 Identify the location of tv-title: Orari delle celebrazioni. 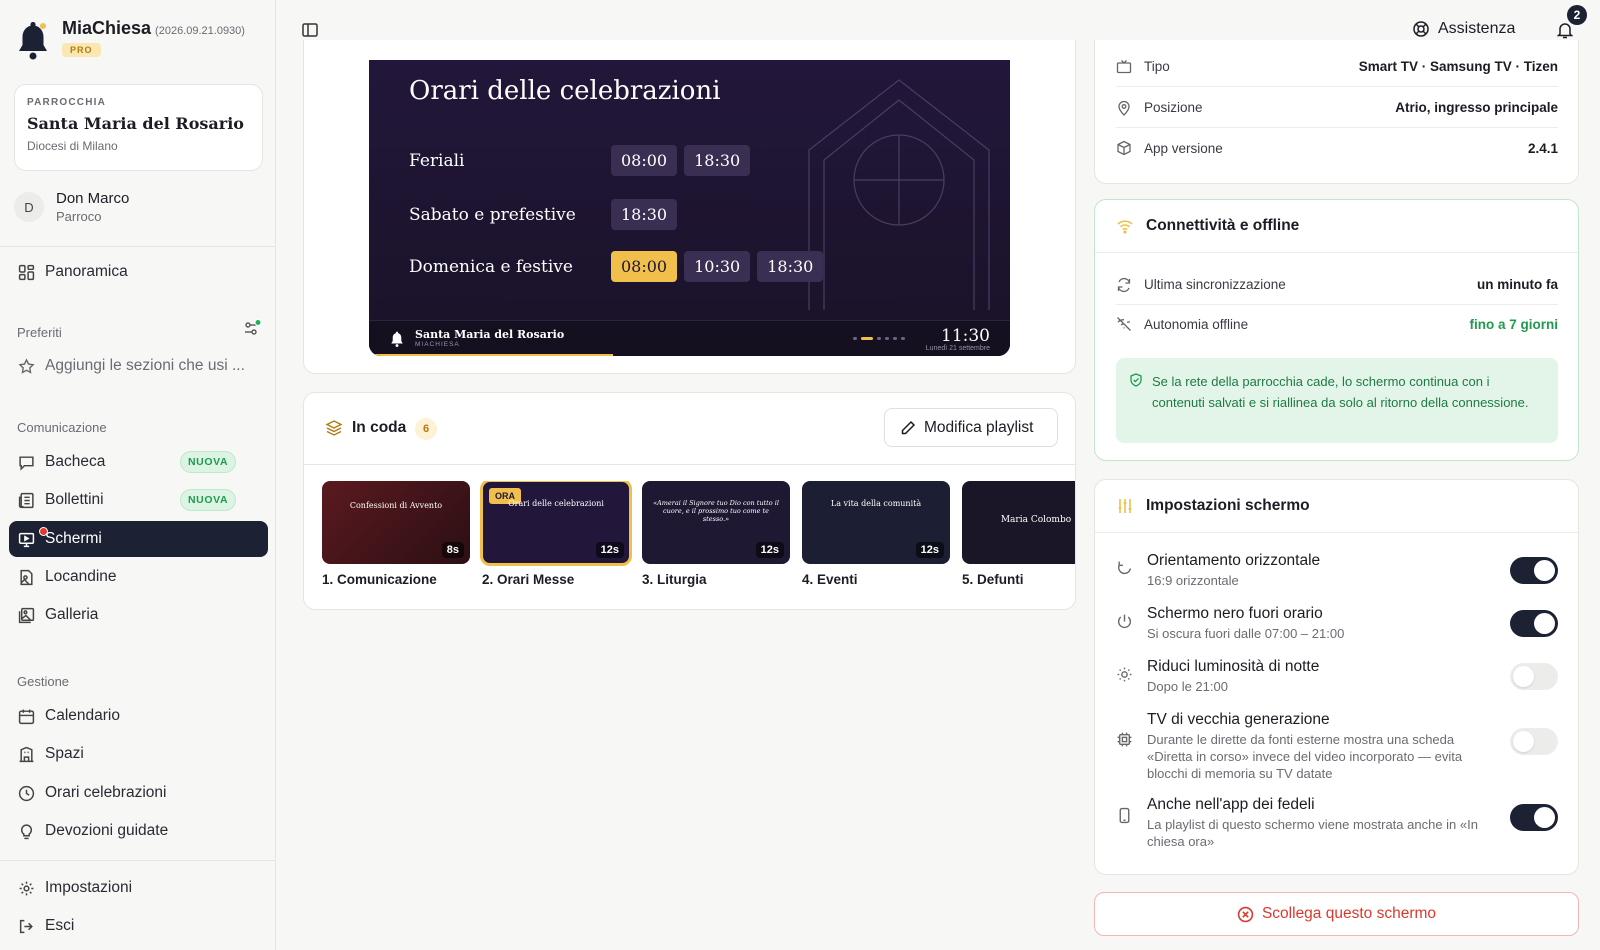
(565, 91).